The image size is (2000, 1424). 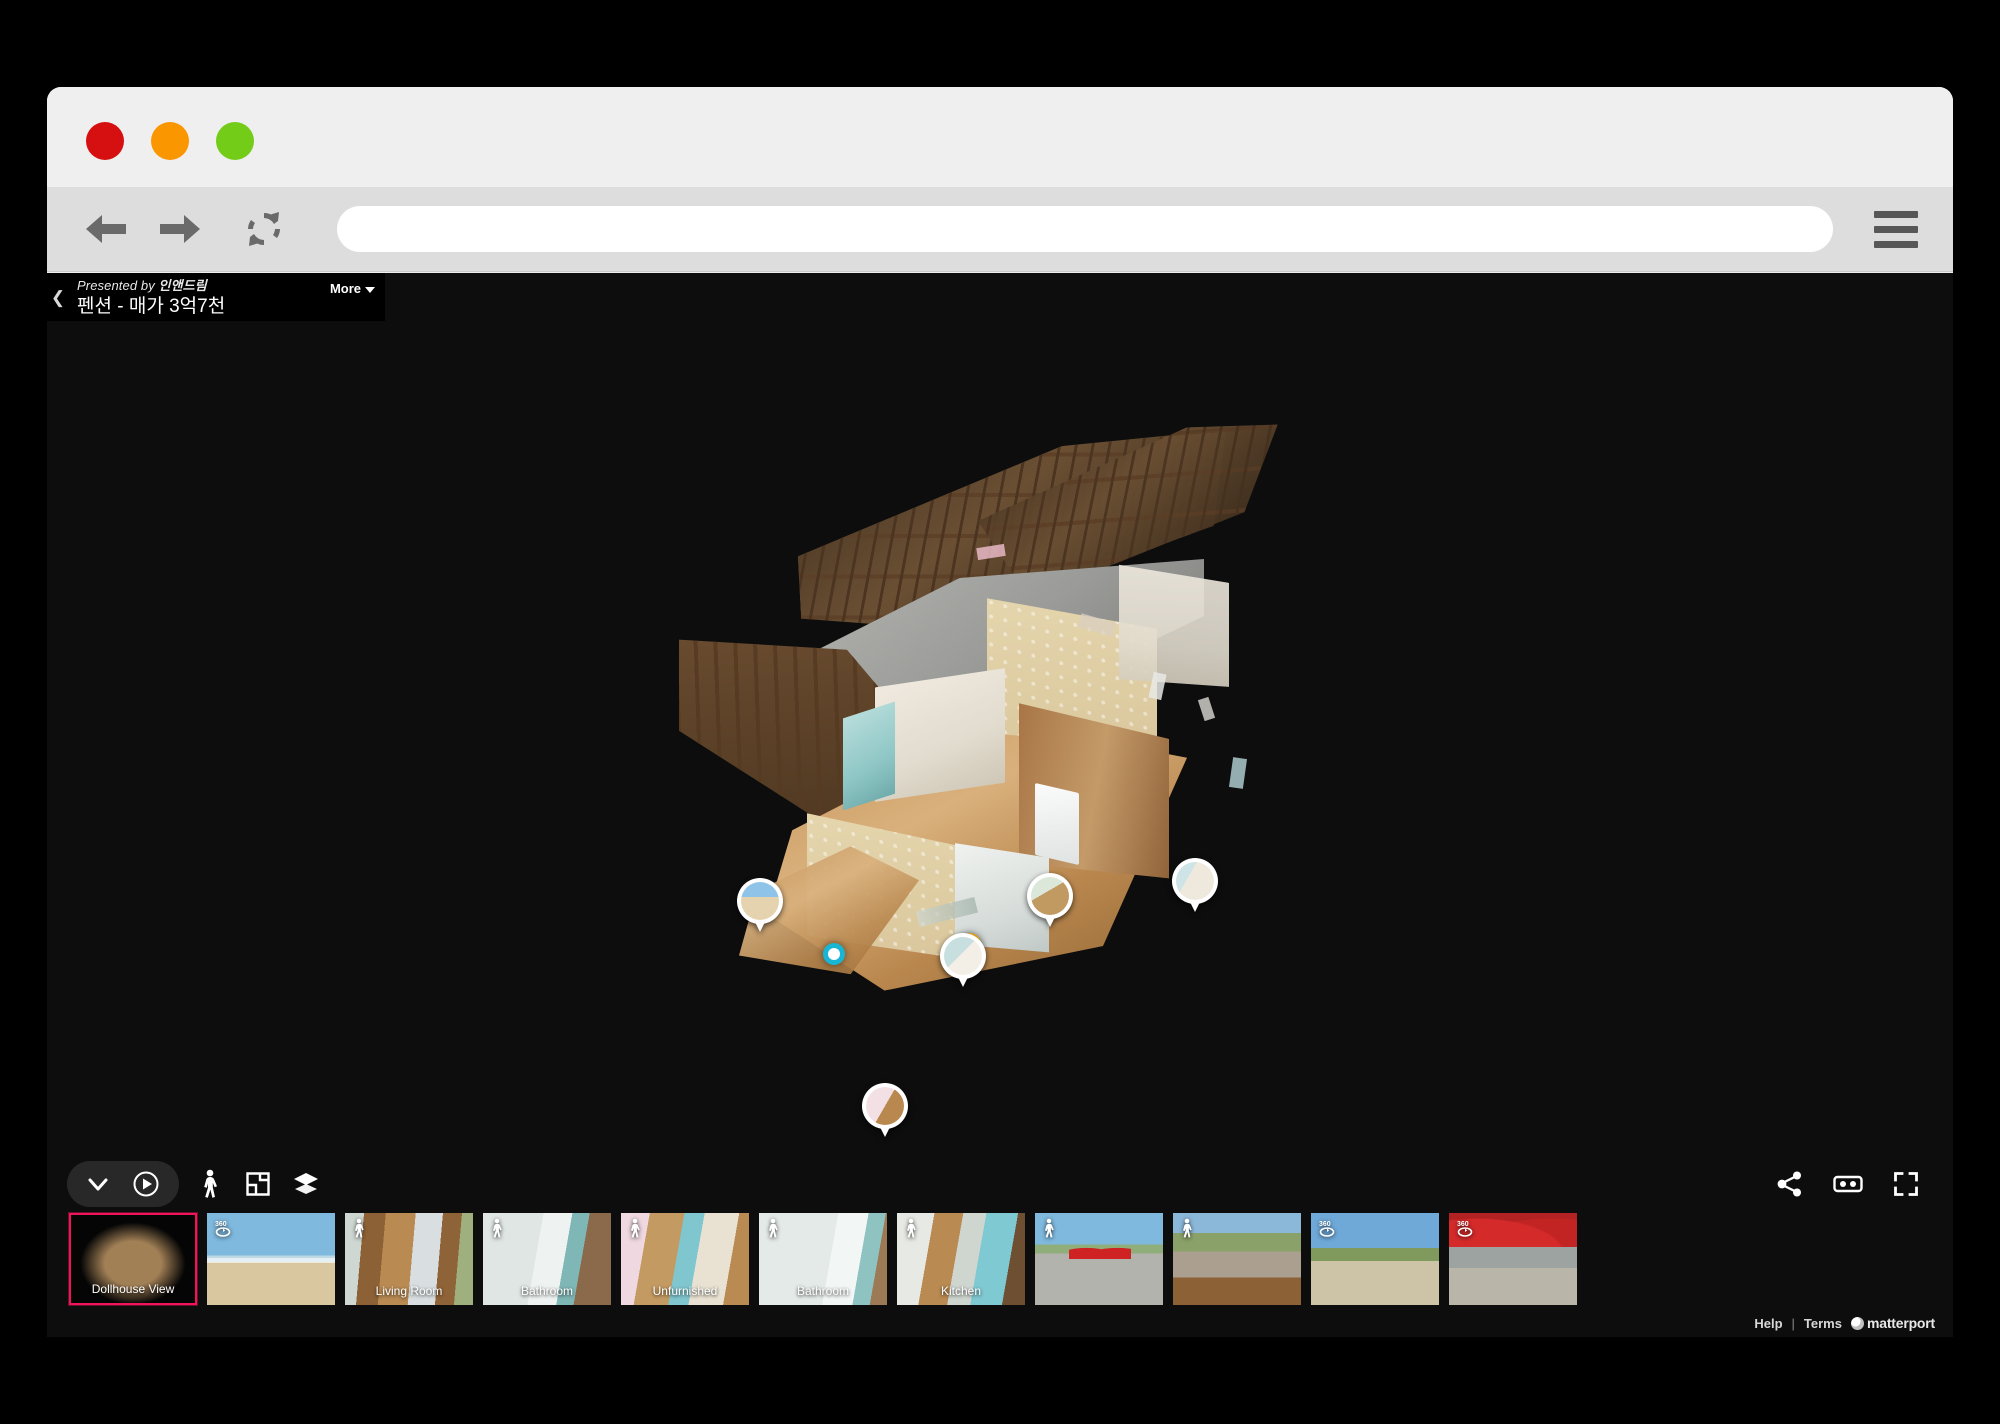 What do you see at coordinates (235, 141) in the screenshot?
I see `maximize-window-button` at bounding box center [235, 141].